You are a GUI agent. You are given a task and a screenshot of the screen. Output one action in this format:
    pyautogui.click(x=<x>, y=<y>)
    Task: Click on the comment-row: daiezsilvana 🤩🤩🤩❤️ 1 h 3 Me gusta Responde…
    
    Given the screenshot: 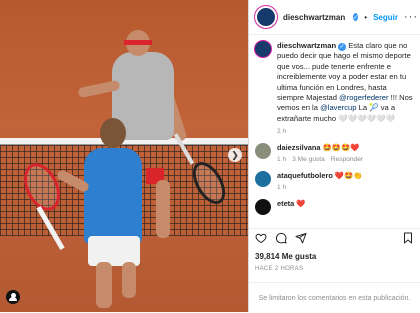 What is the action you would take?
    pyautogui.click(x=334, y=153)
    